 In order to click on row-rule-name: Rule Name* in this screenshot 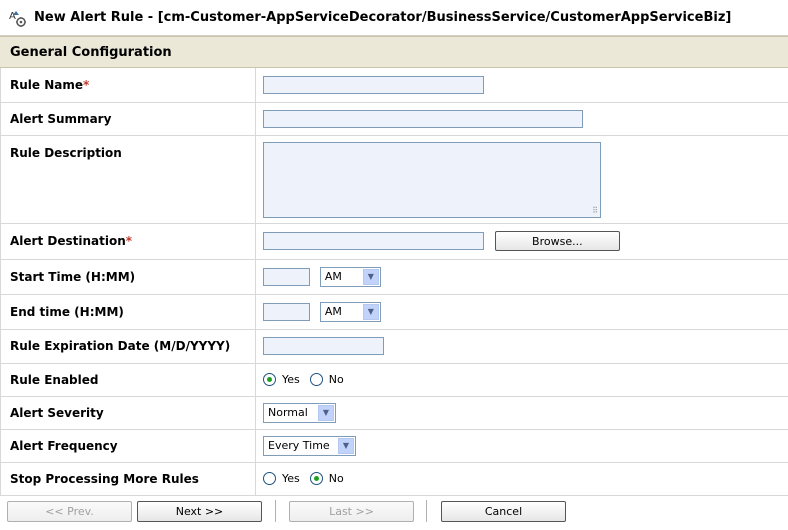, I will do `click(394, 85)`.